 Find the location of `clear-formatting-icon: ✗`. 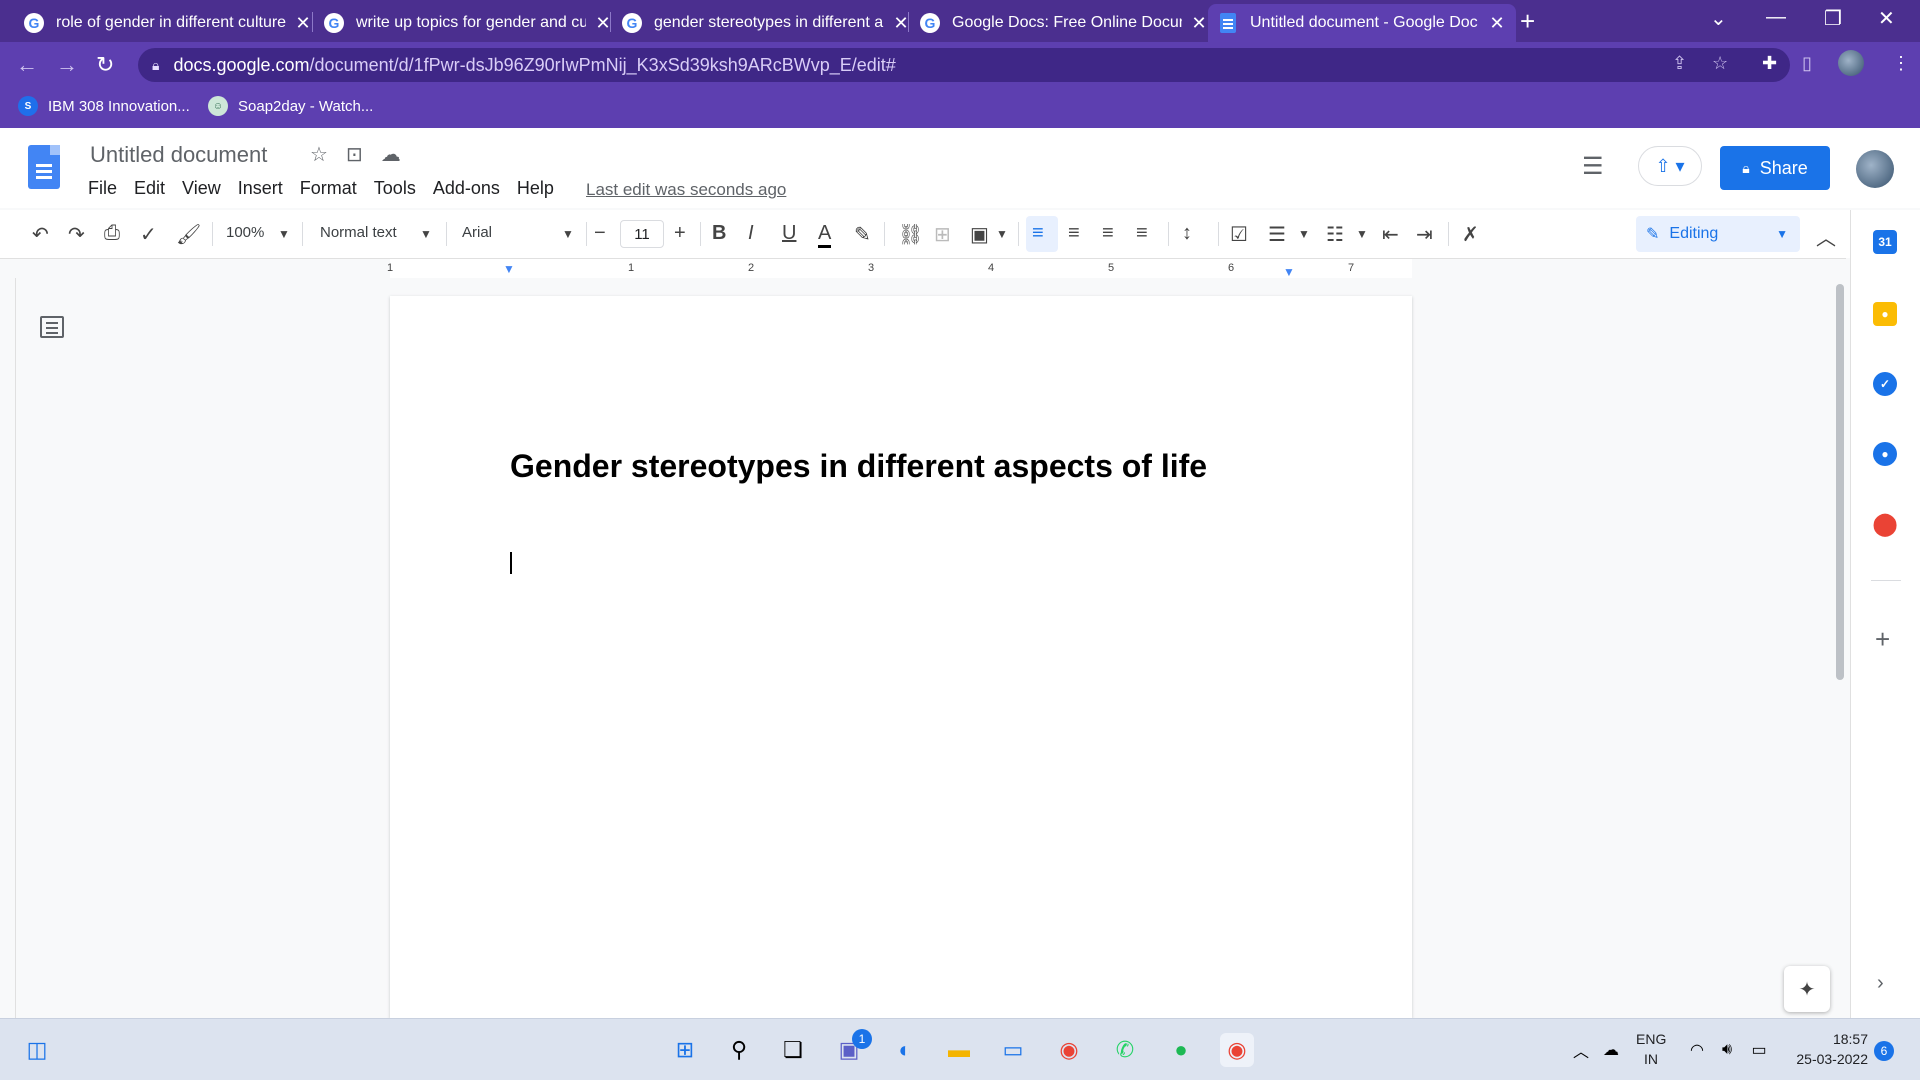

clear-formatting-icon: ✗ is located at coordinates (1470, 234).